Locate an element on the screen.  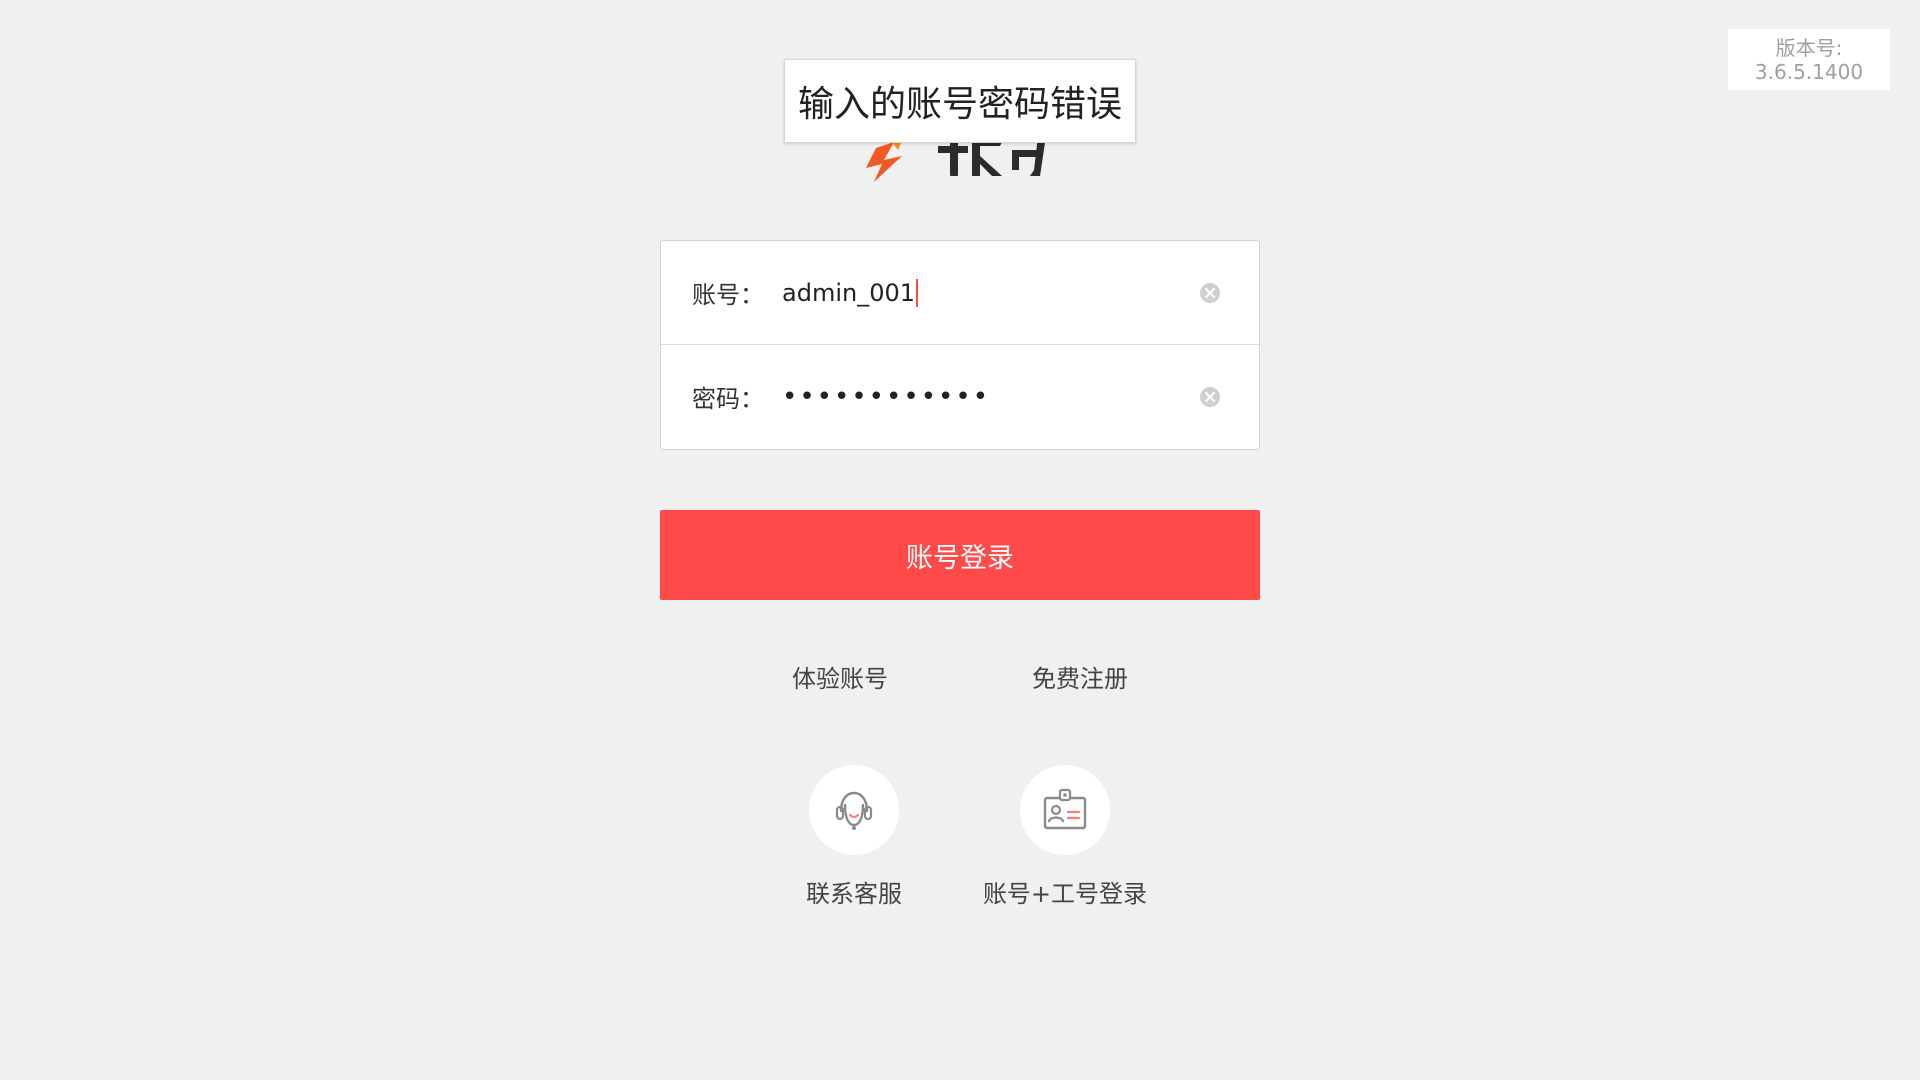
login-form: 账号： admin_001 密码： •••••••••••• is located at coordinates (960, 345).